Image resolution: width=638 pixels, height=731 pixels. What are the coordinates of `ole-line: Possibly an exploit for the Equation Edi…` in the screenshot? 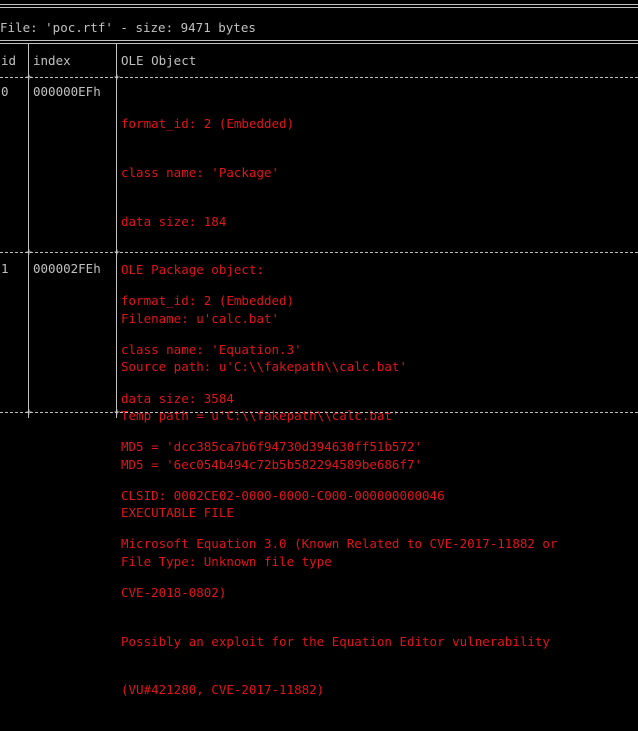 It's located at (335, 641).